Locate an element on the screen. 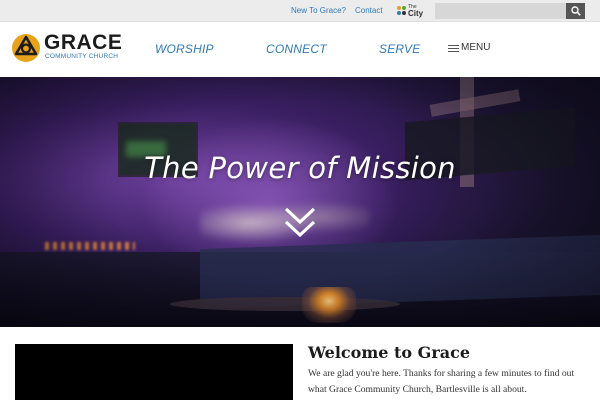 The image size is (600, 400). menu-label: MENU is located at coordinates (476, 47).